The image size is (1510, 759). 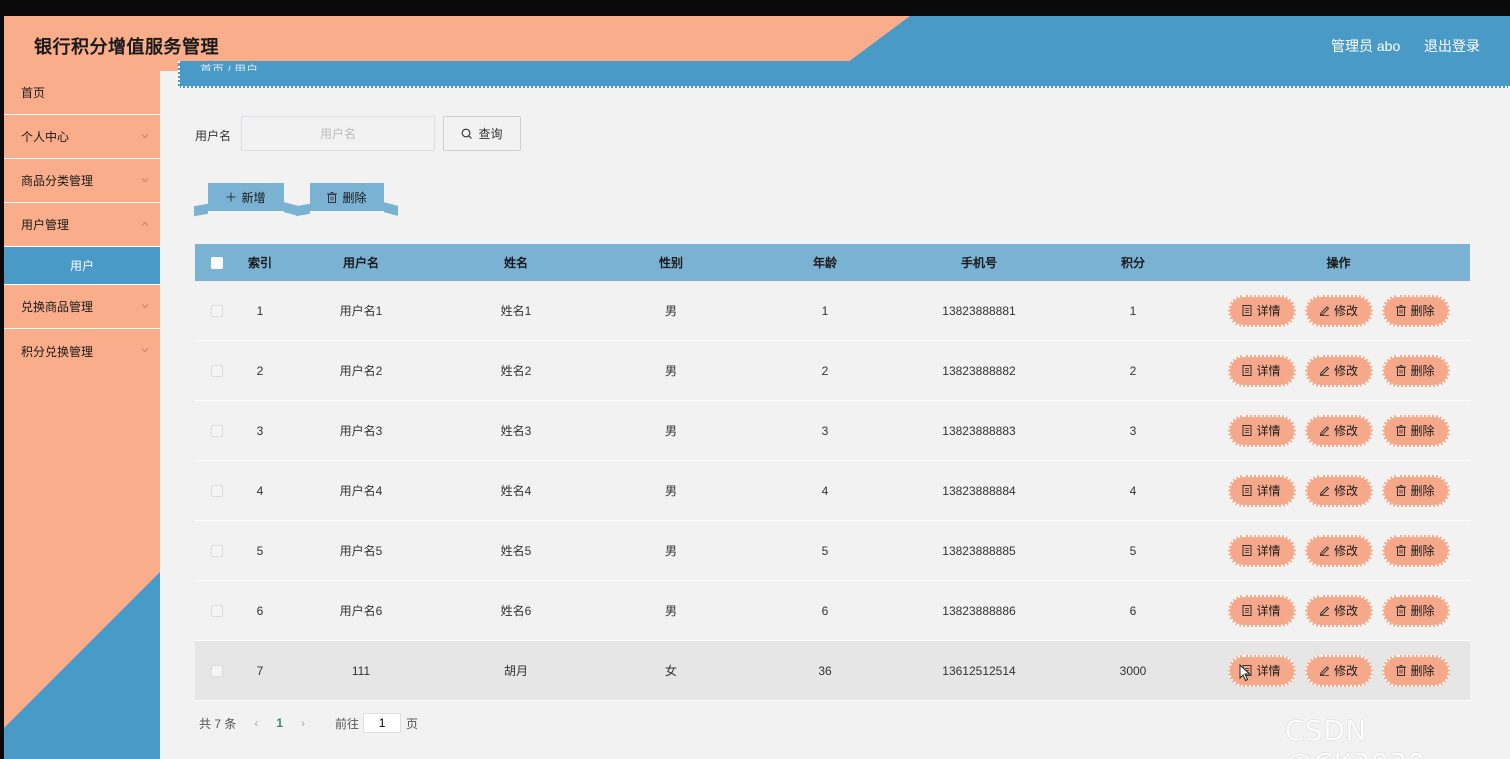 What do you see at coordinates (515, 671) in the screenshot?
I see `cell-name: 胡月` at bounding box center [515, 671].